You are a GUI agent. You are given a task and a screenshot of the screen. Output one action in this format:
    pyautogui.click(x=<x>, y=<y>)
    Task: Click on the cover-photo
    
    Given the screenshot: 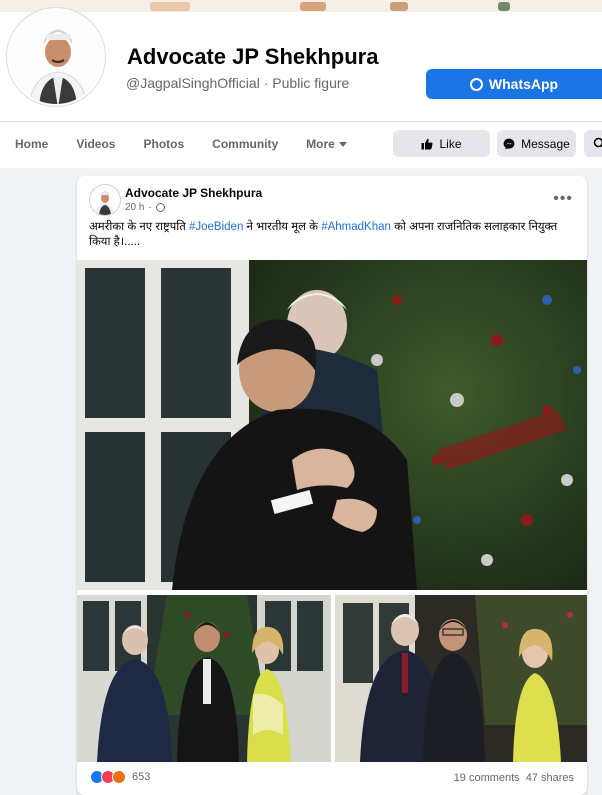 What is the action you would take?
    pyautogui.click(x=301, y=6)
    